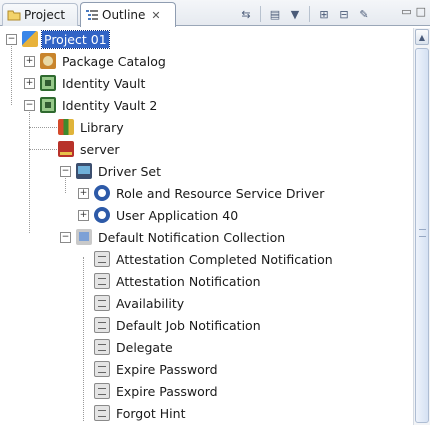 The width and height of the screenshot is (430, 425). I want to click on tree-item-label: Attestation Notification, so click(188, 281).